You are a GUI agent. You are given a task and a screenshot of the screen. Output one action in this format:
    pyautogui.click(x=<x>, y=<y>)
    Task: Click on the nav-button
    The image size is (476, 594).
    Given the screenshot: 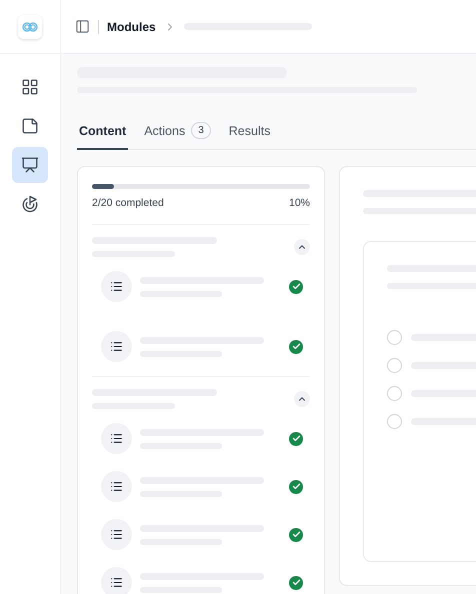 What is the action you would take?
    pyautogui.click(x=30, y=165)
    